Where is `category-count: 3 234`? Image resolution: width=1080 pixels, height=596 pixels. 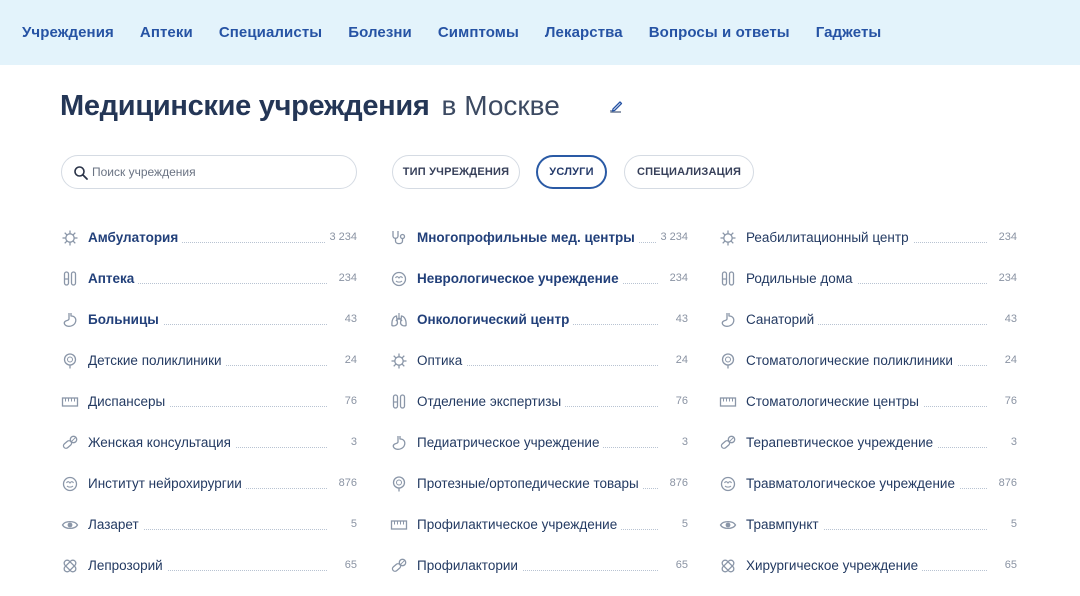 category-count: 3 234 is located at coordinates (341, 237).